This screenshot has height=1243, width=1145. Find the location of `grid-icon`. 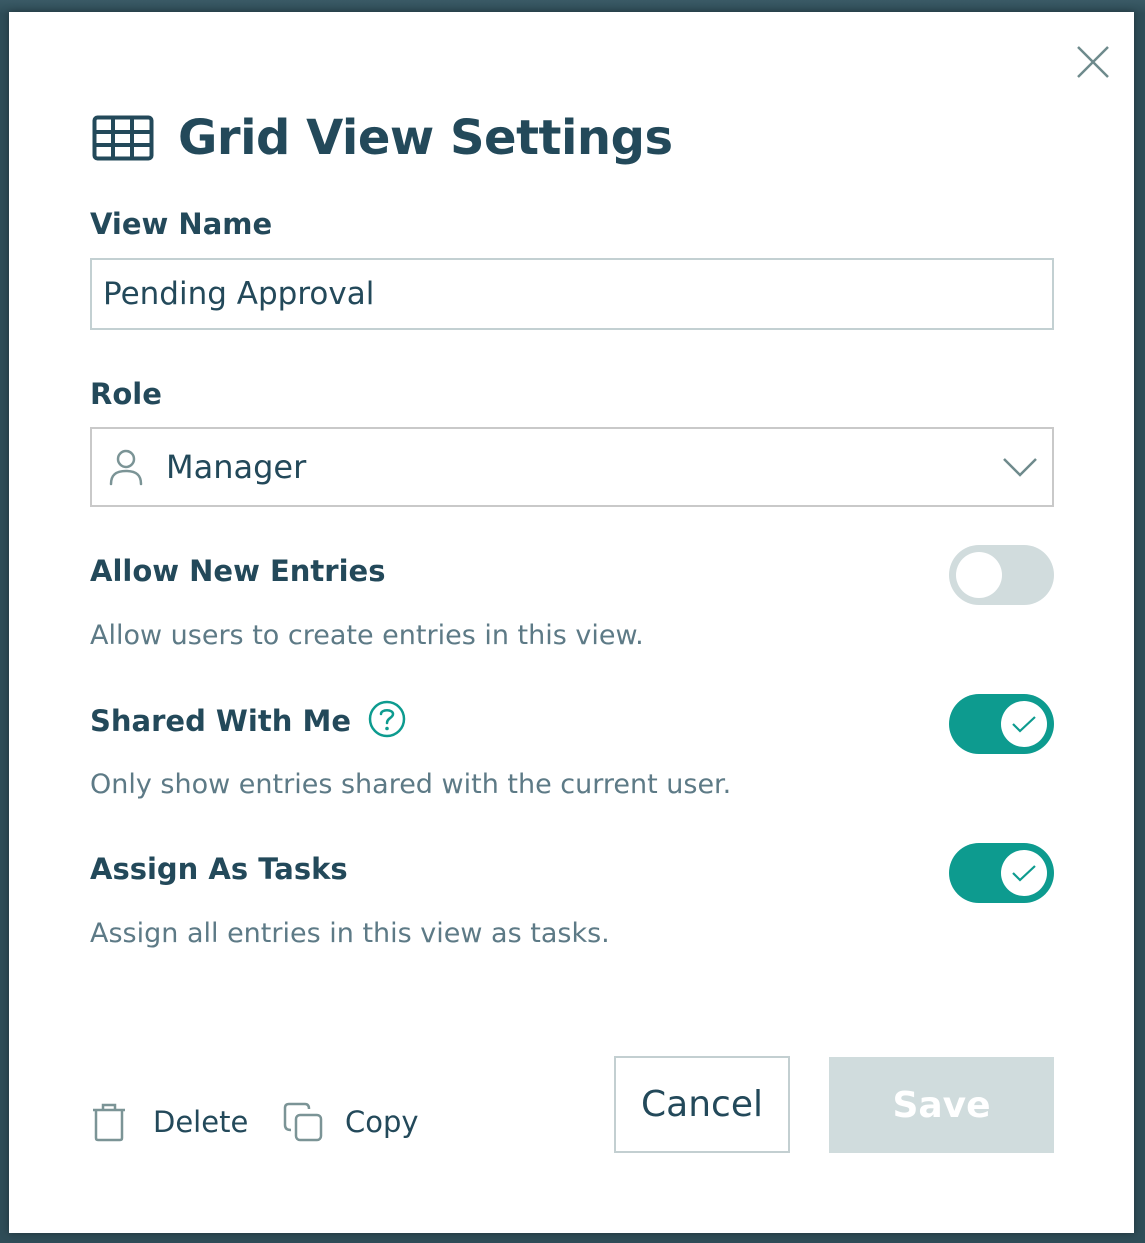

grid-icon is located at coordinates (123, 138).